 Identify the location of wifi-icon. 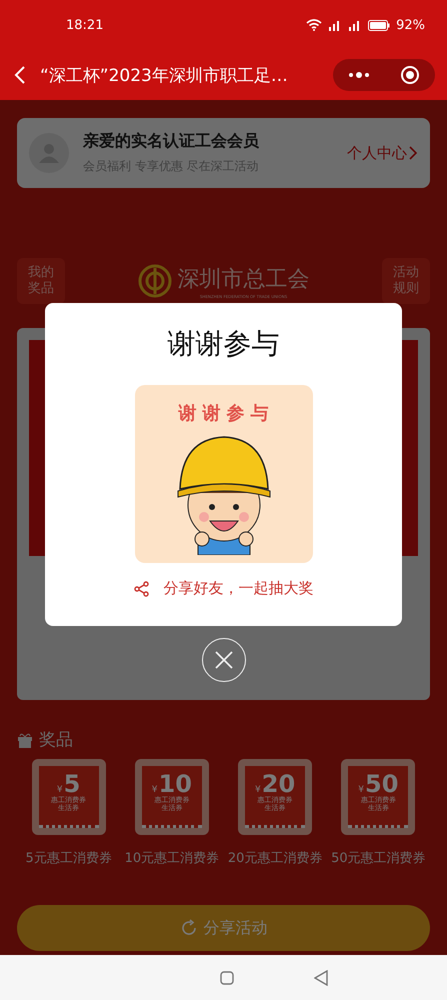
(314, 25).